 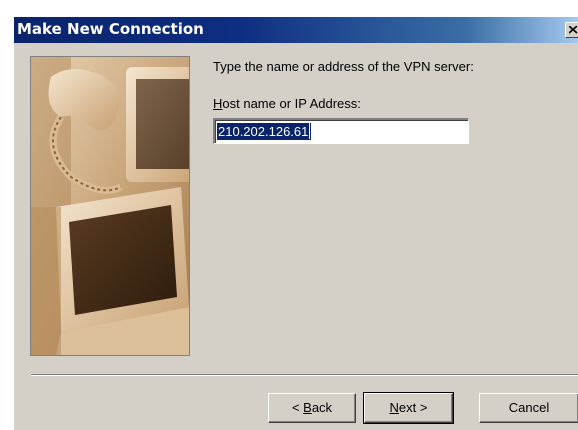 What do you see at coordinates (110, 29) in the screenshot?
I see `window-title: Make New Connection` at bounding box center [110, 29].